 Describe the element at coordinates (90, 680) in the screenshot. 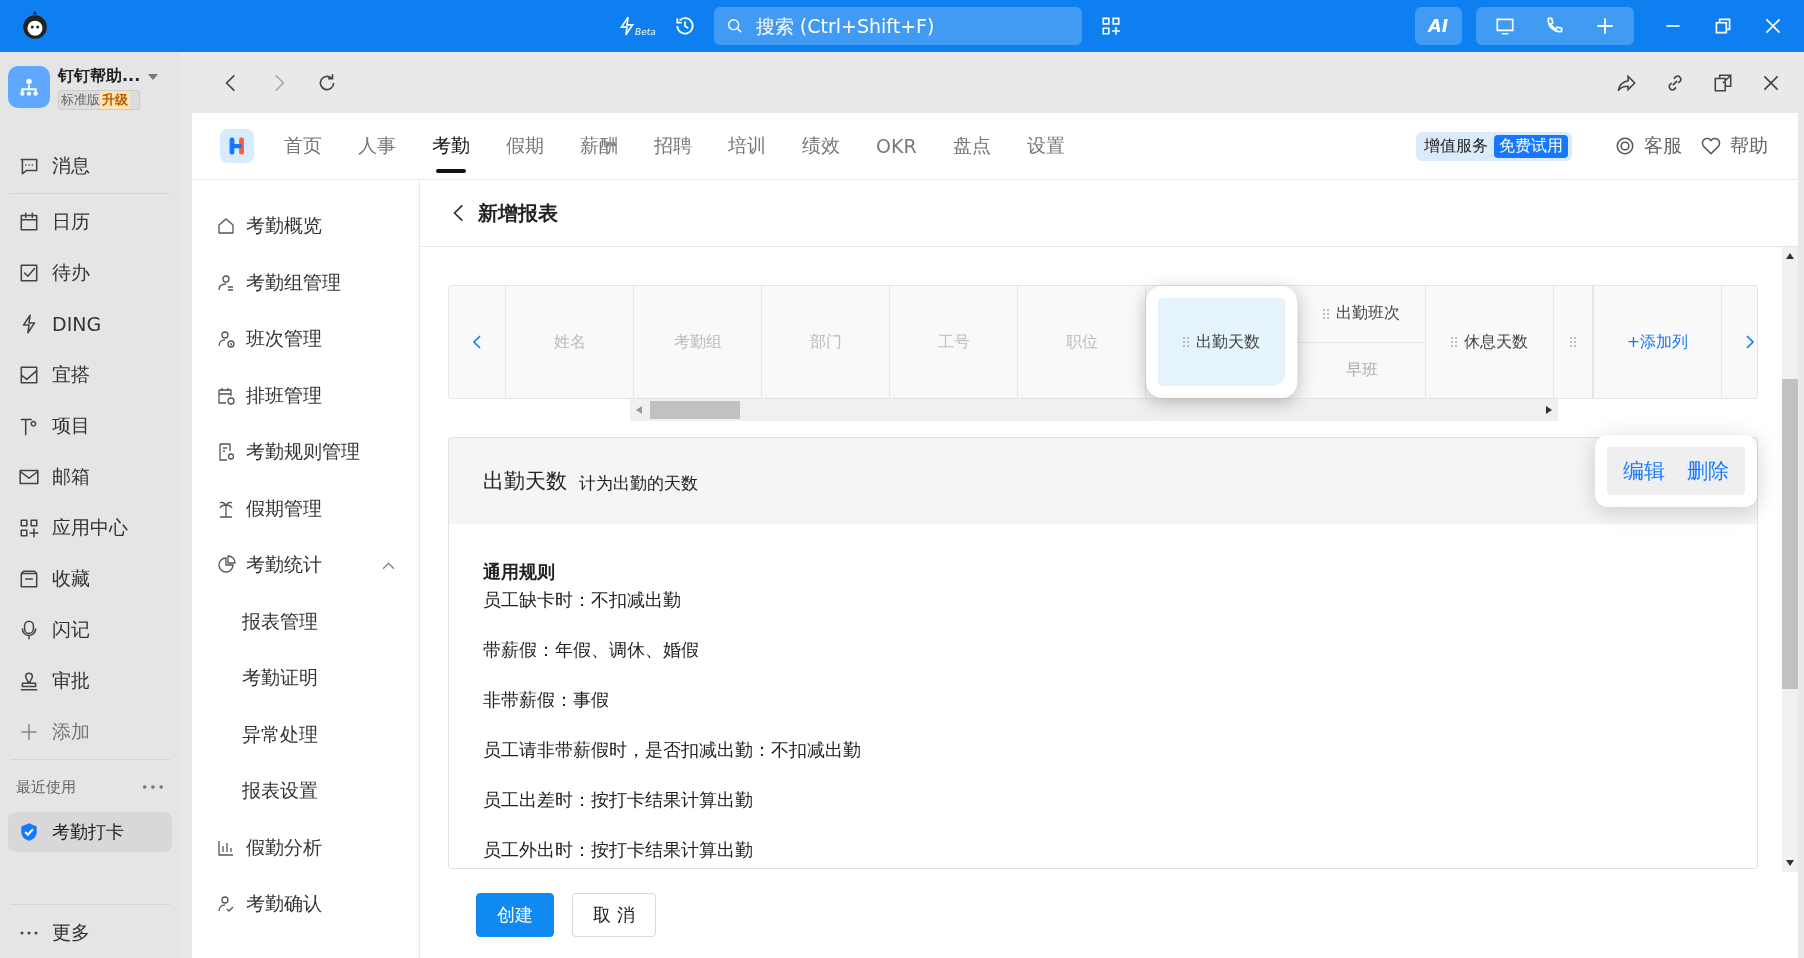

I see `sidebar-item: 审批` at that location.